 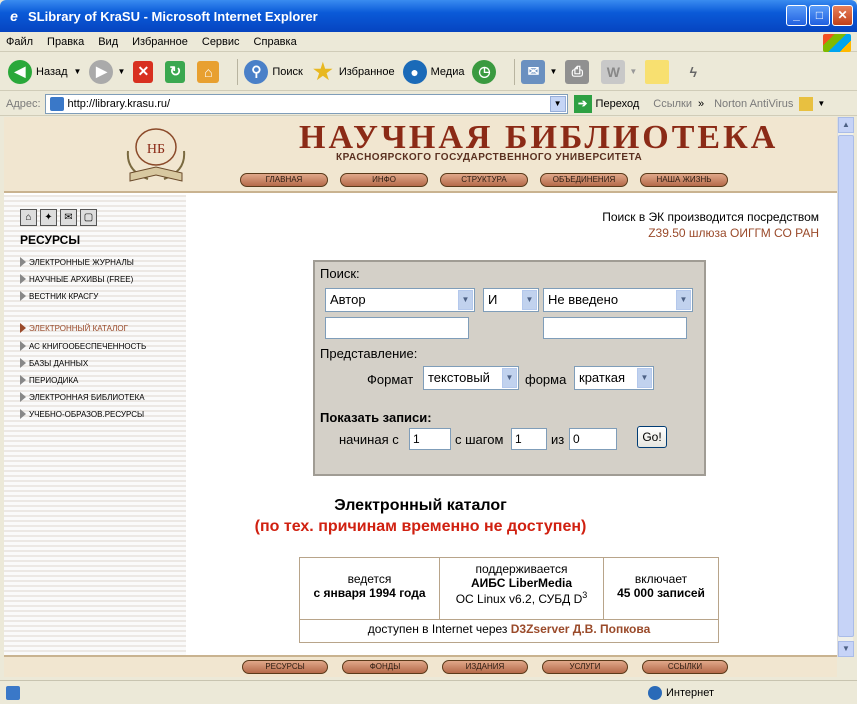 What do you see at coordinates (285, 667) in the screenshot?
I see `bnav-resources: РЕСУРСЫ` at bounding box center [285, 667].